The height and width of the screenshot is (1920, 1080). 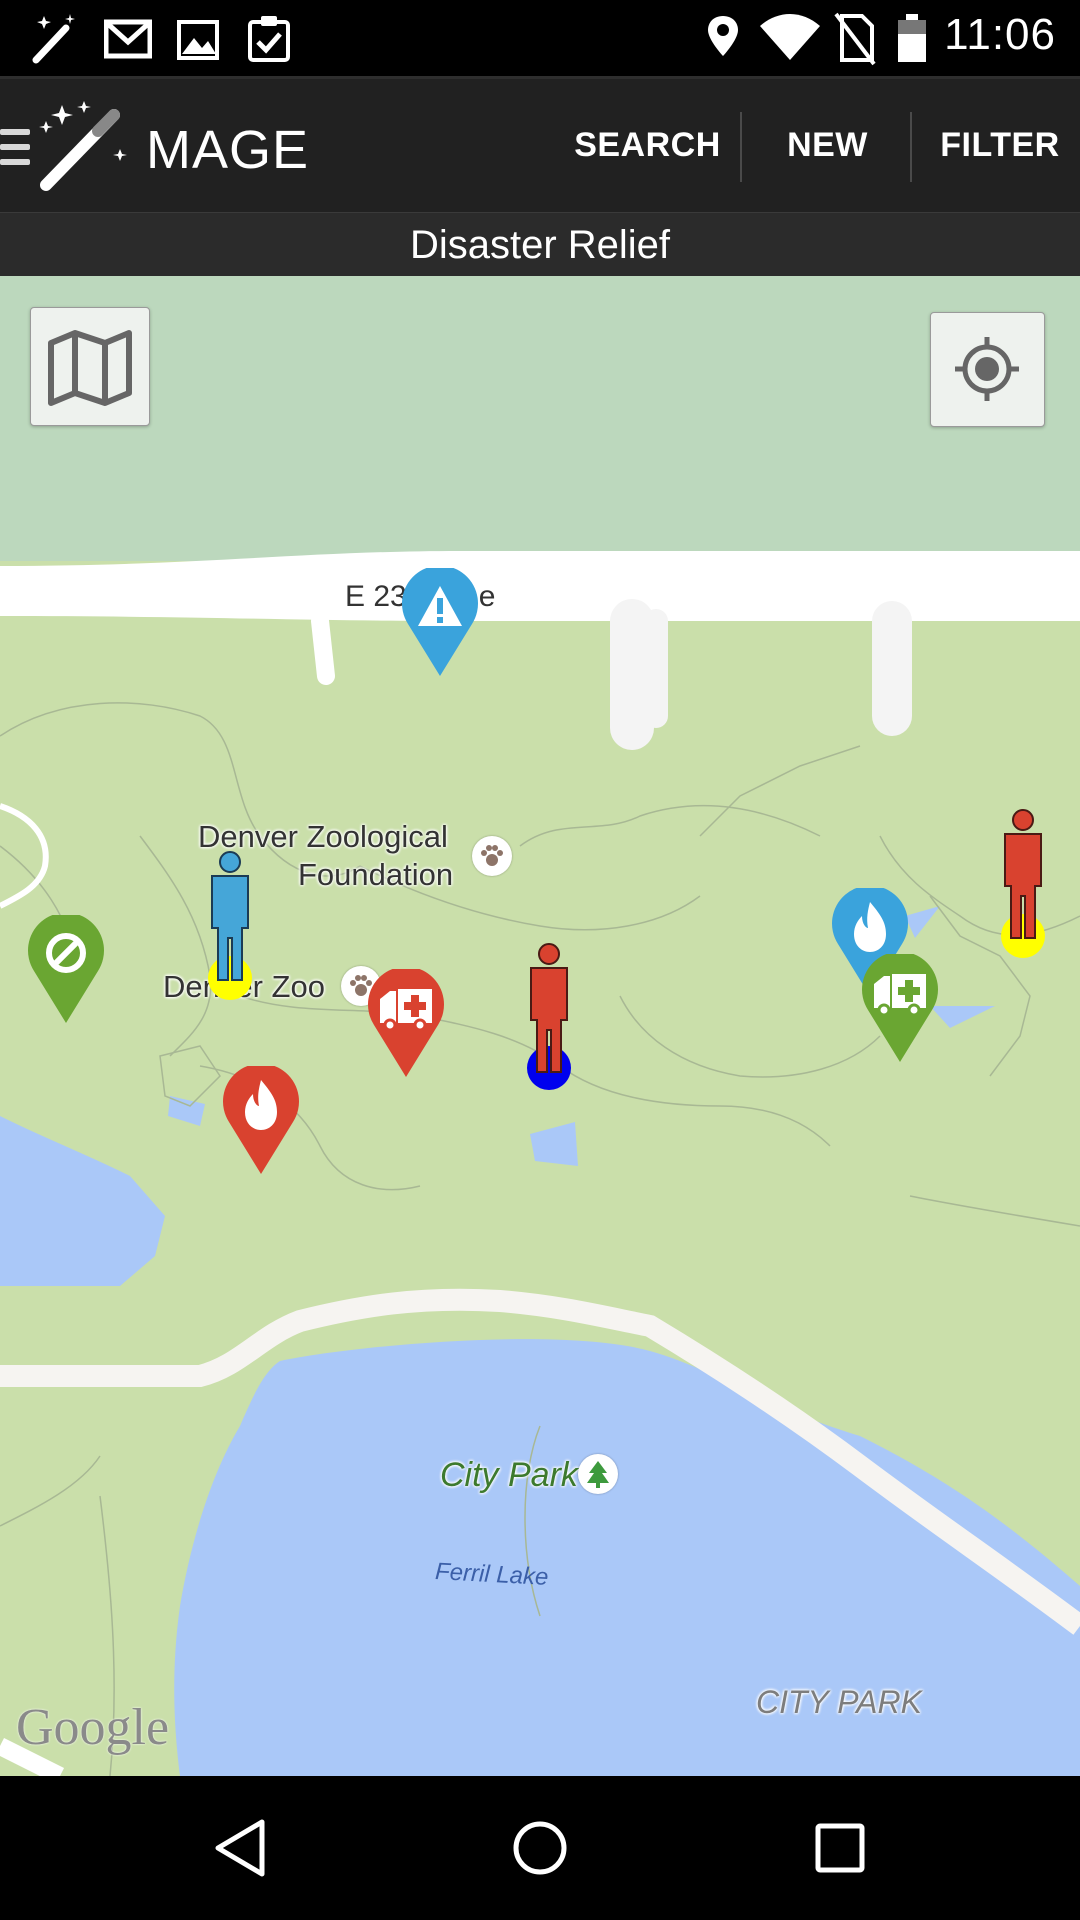 What do you see at coordinates (406, 1024) in the screenshot?
I see `ambulance-marker` at bounding box center [406, 1024].